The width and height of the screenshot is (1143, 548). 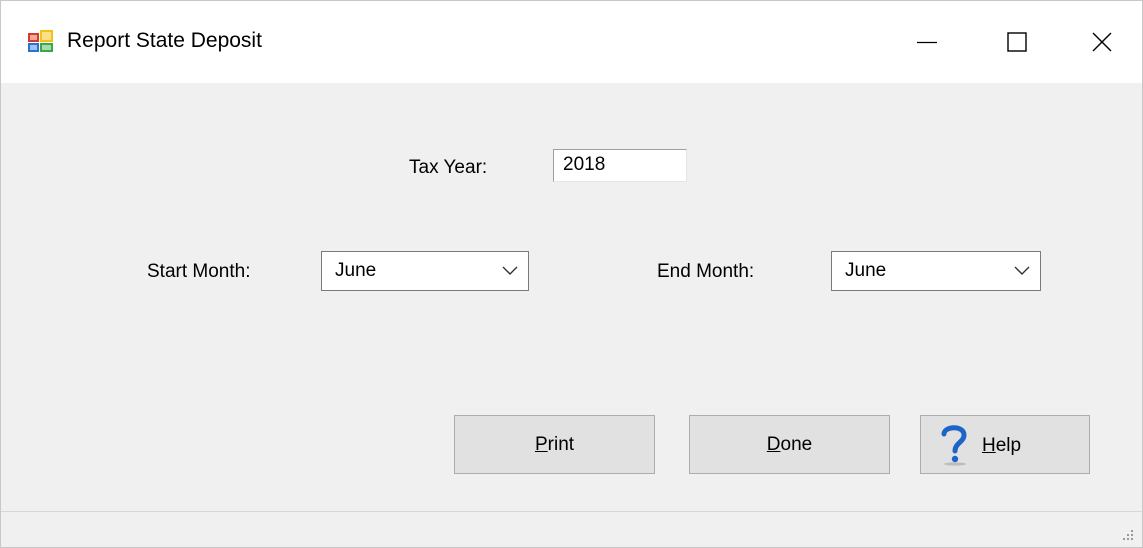 I want to click on window-title: Report State Deposit, so click(x=164, y=40).